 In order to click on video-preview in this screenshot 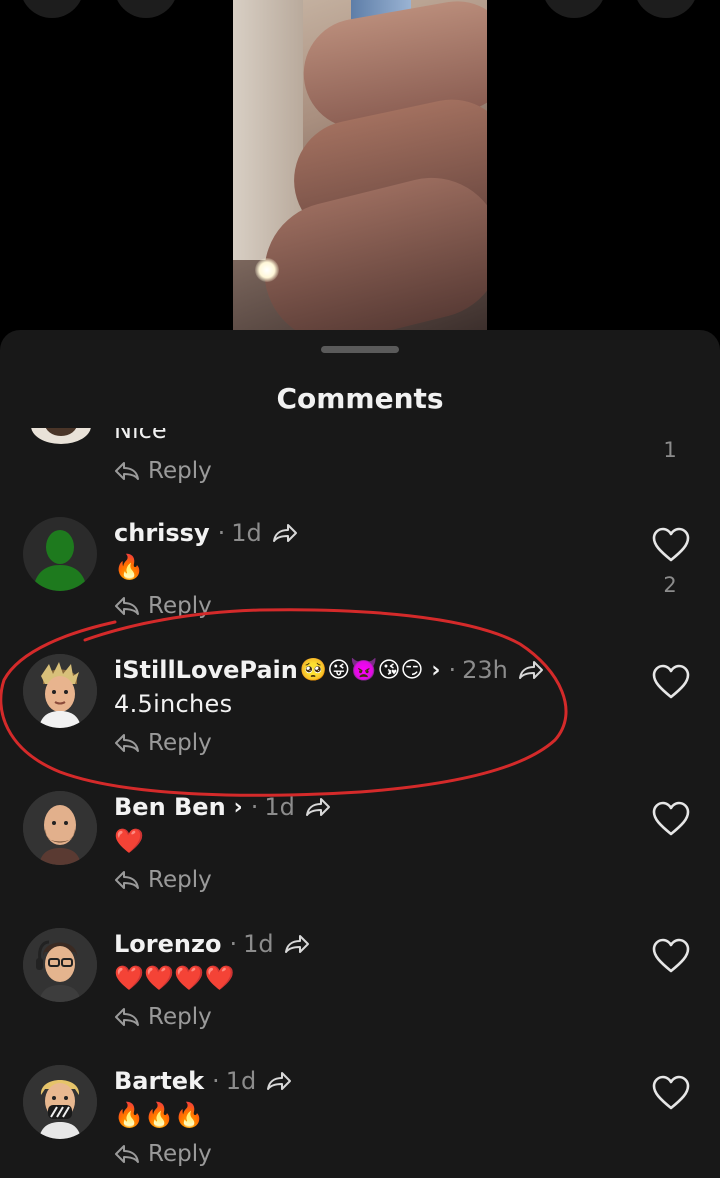, I will do `click(360, 165)`.